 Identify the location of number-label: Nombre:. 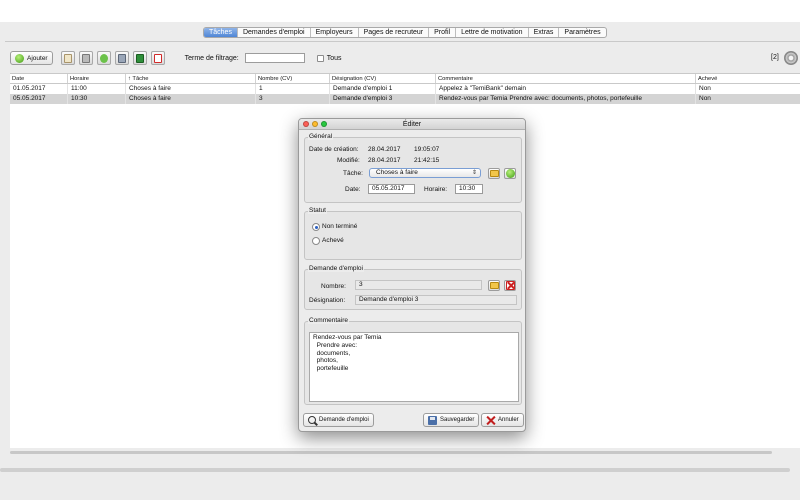
(333, 286).